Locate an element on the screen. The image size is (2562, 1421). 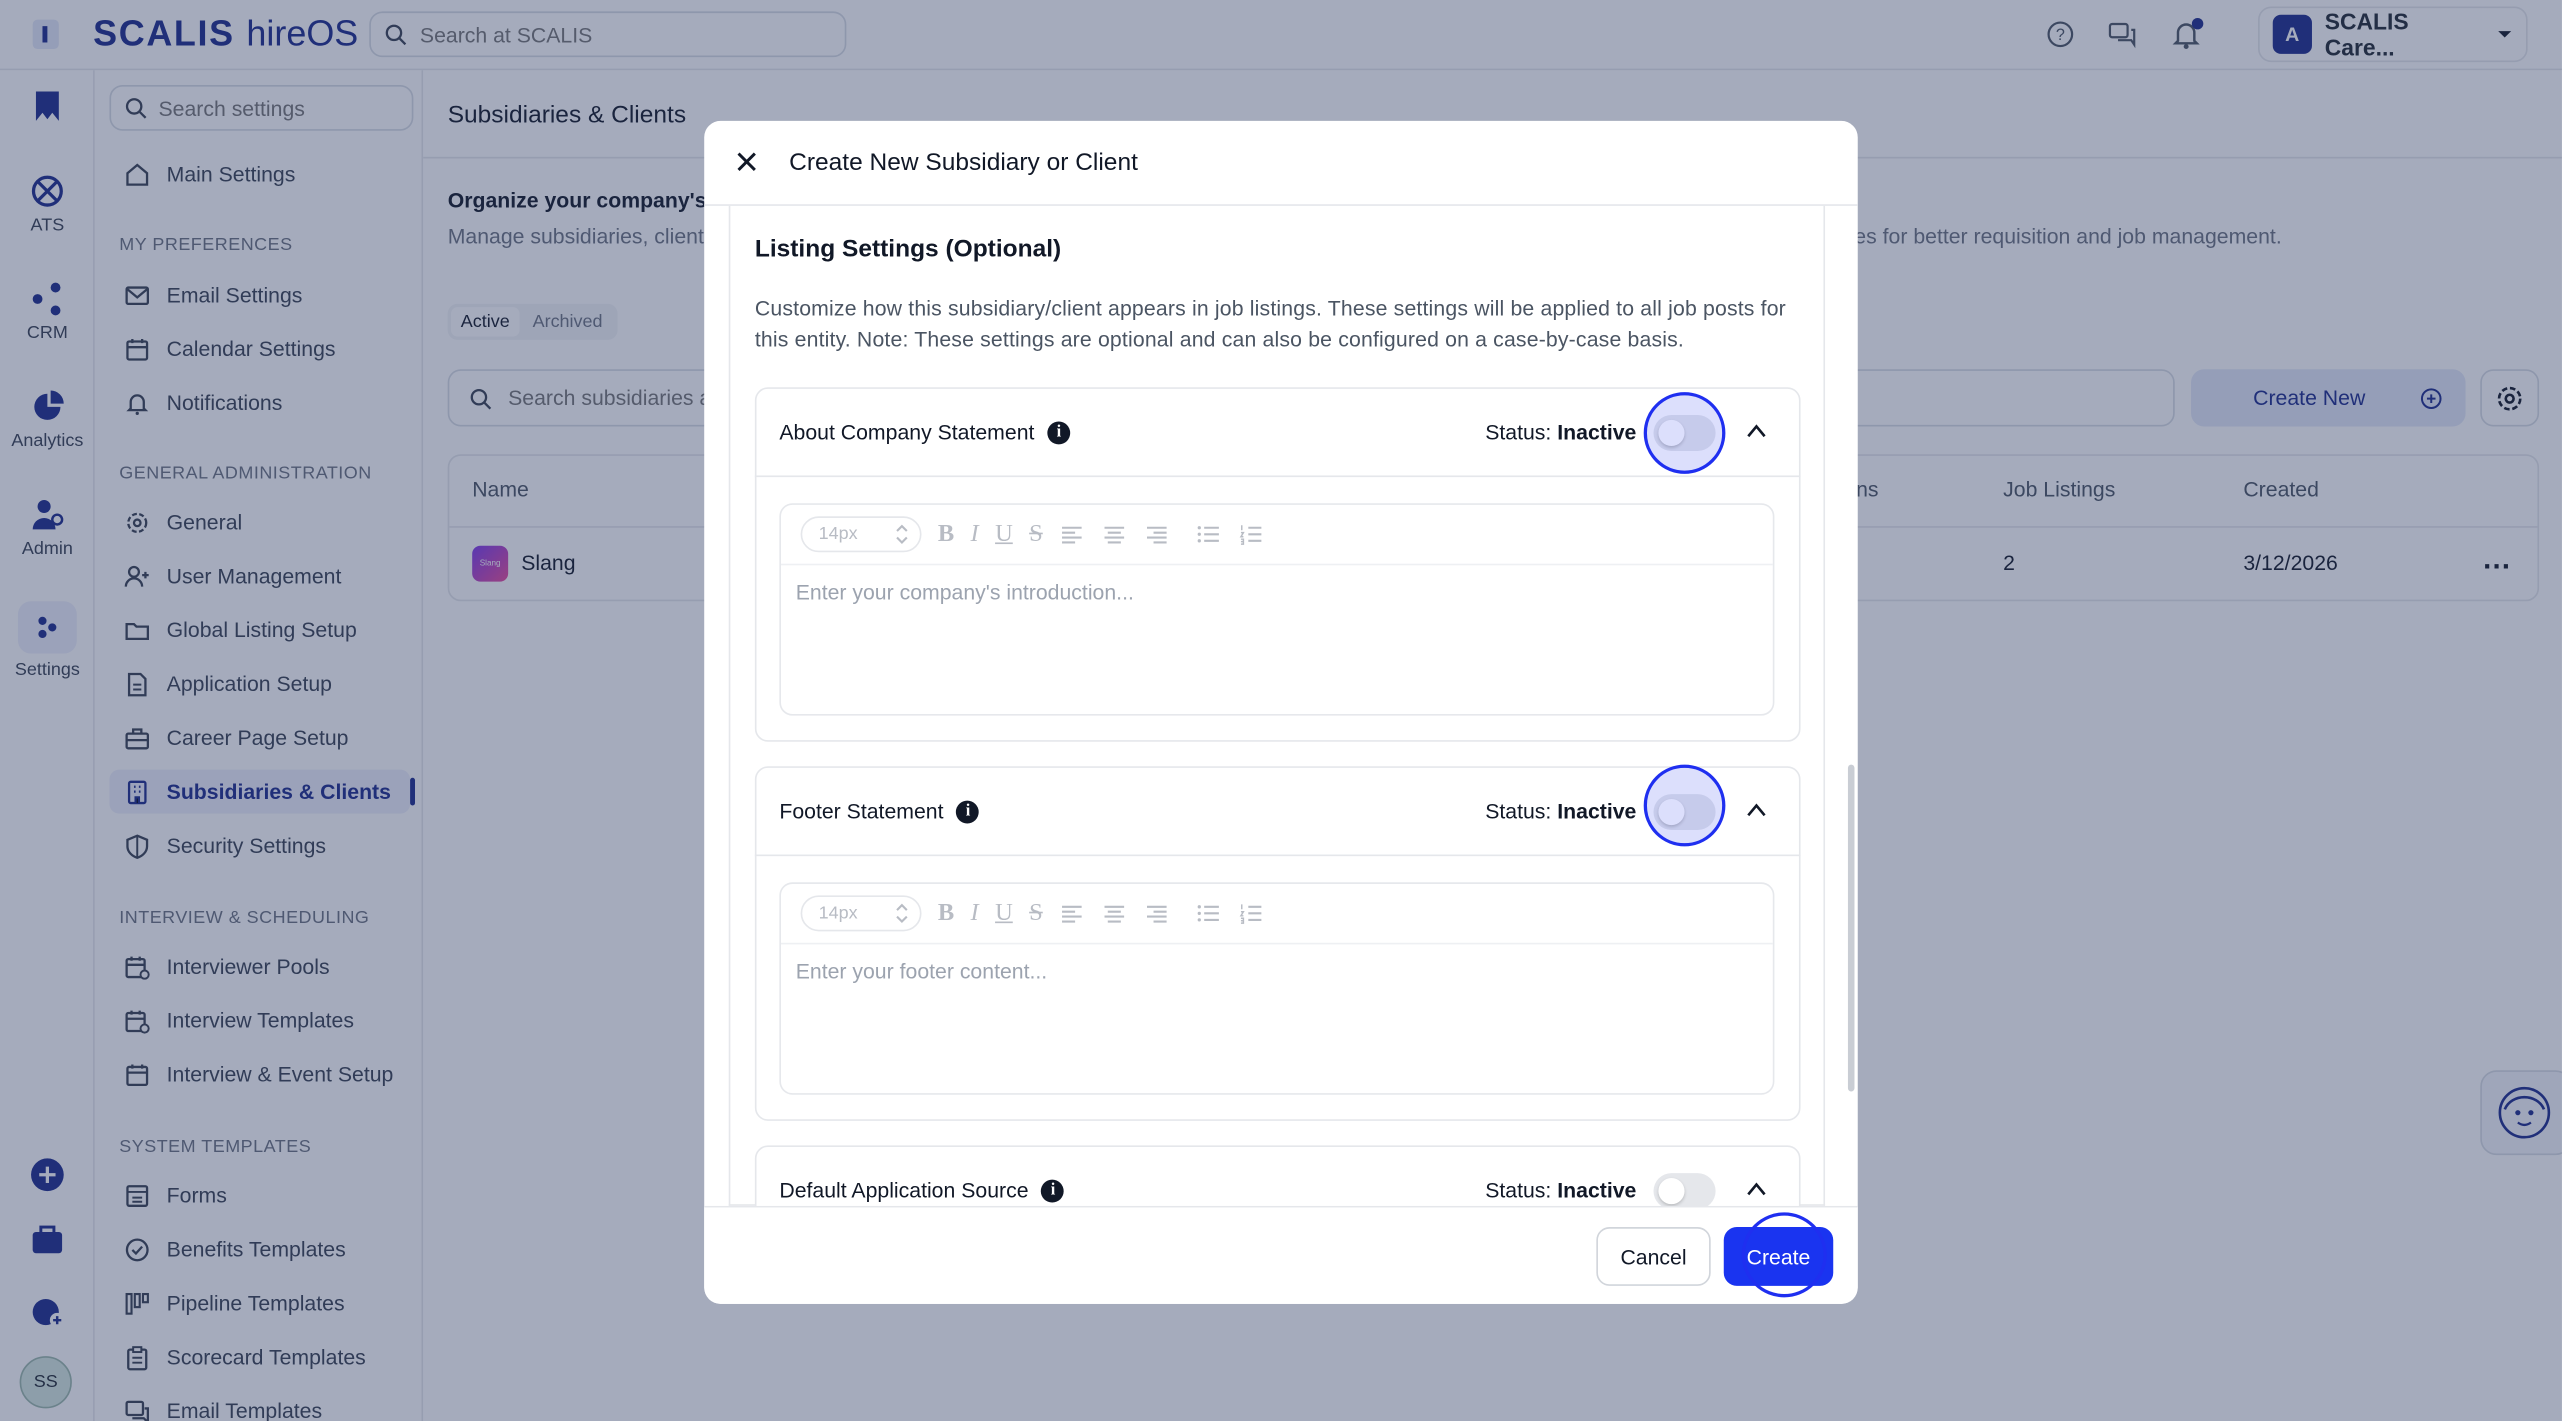
default-application-source-label: Default Application Source is located at coordinates (904, 1190).